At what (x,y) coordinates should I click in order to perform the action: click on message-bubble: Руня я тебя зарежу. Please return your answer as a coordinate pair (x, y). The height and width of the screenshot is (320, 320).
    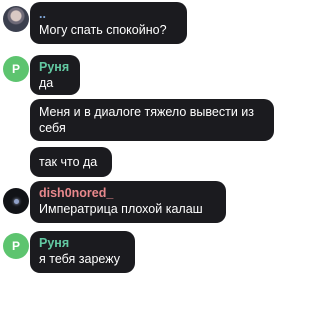
    Looking at the image, I should click on (82, 252).